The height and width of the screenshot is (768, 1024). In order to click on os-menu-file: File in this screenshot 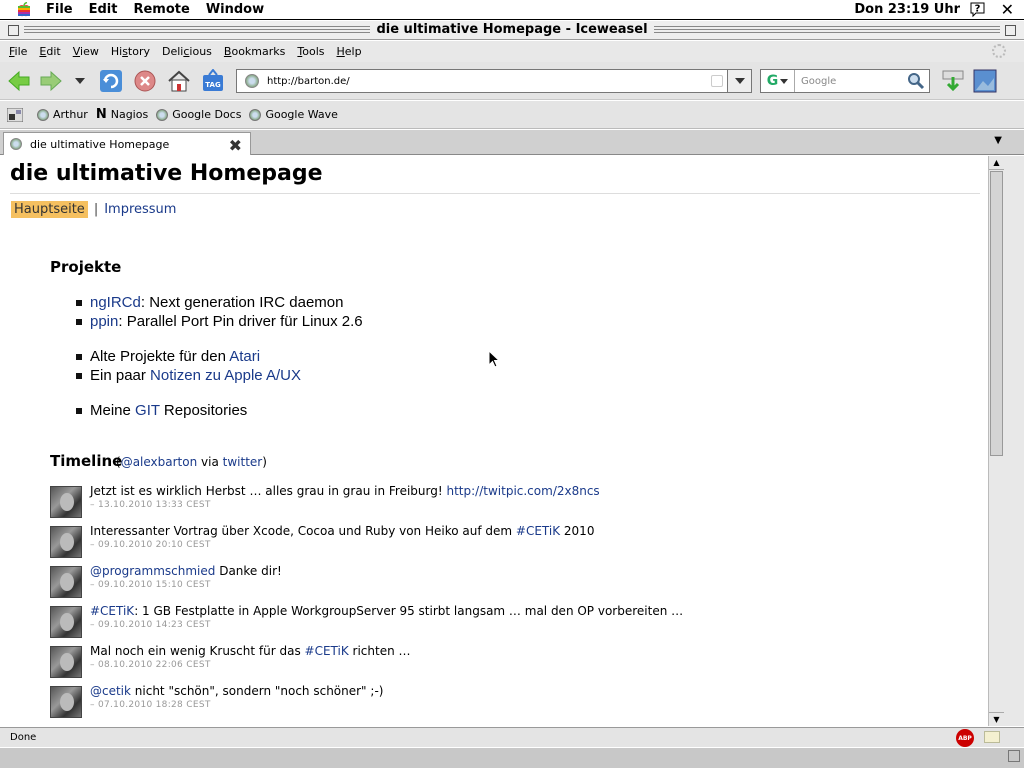, I will do `click(59, 9)`.